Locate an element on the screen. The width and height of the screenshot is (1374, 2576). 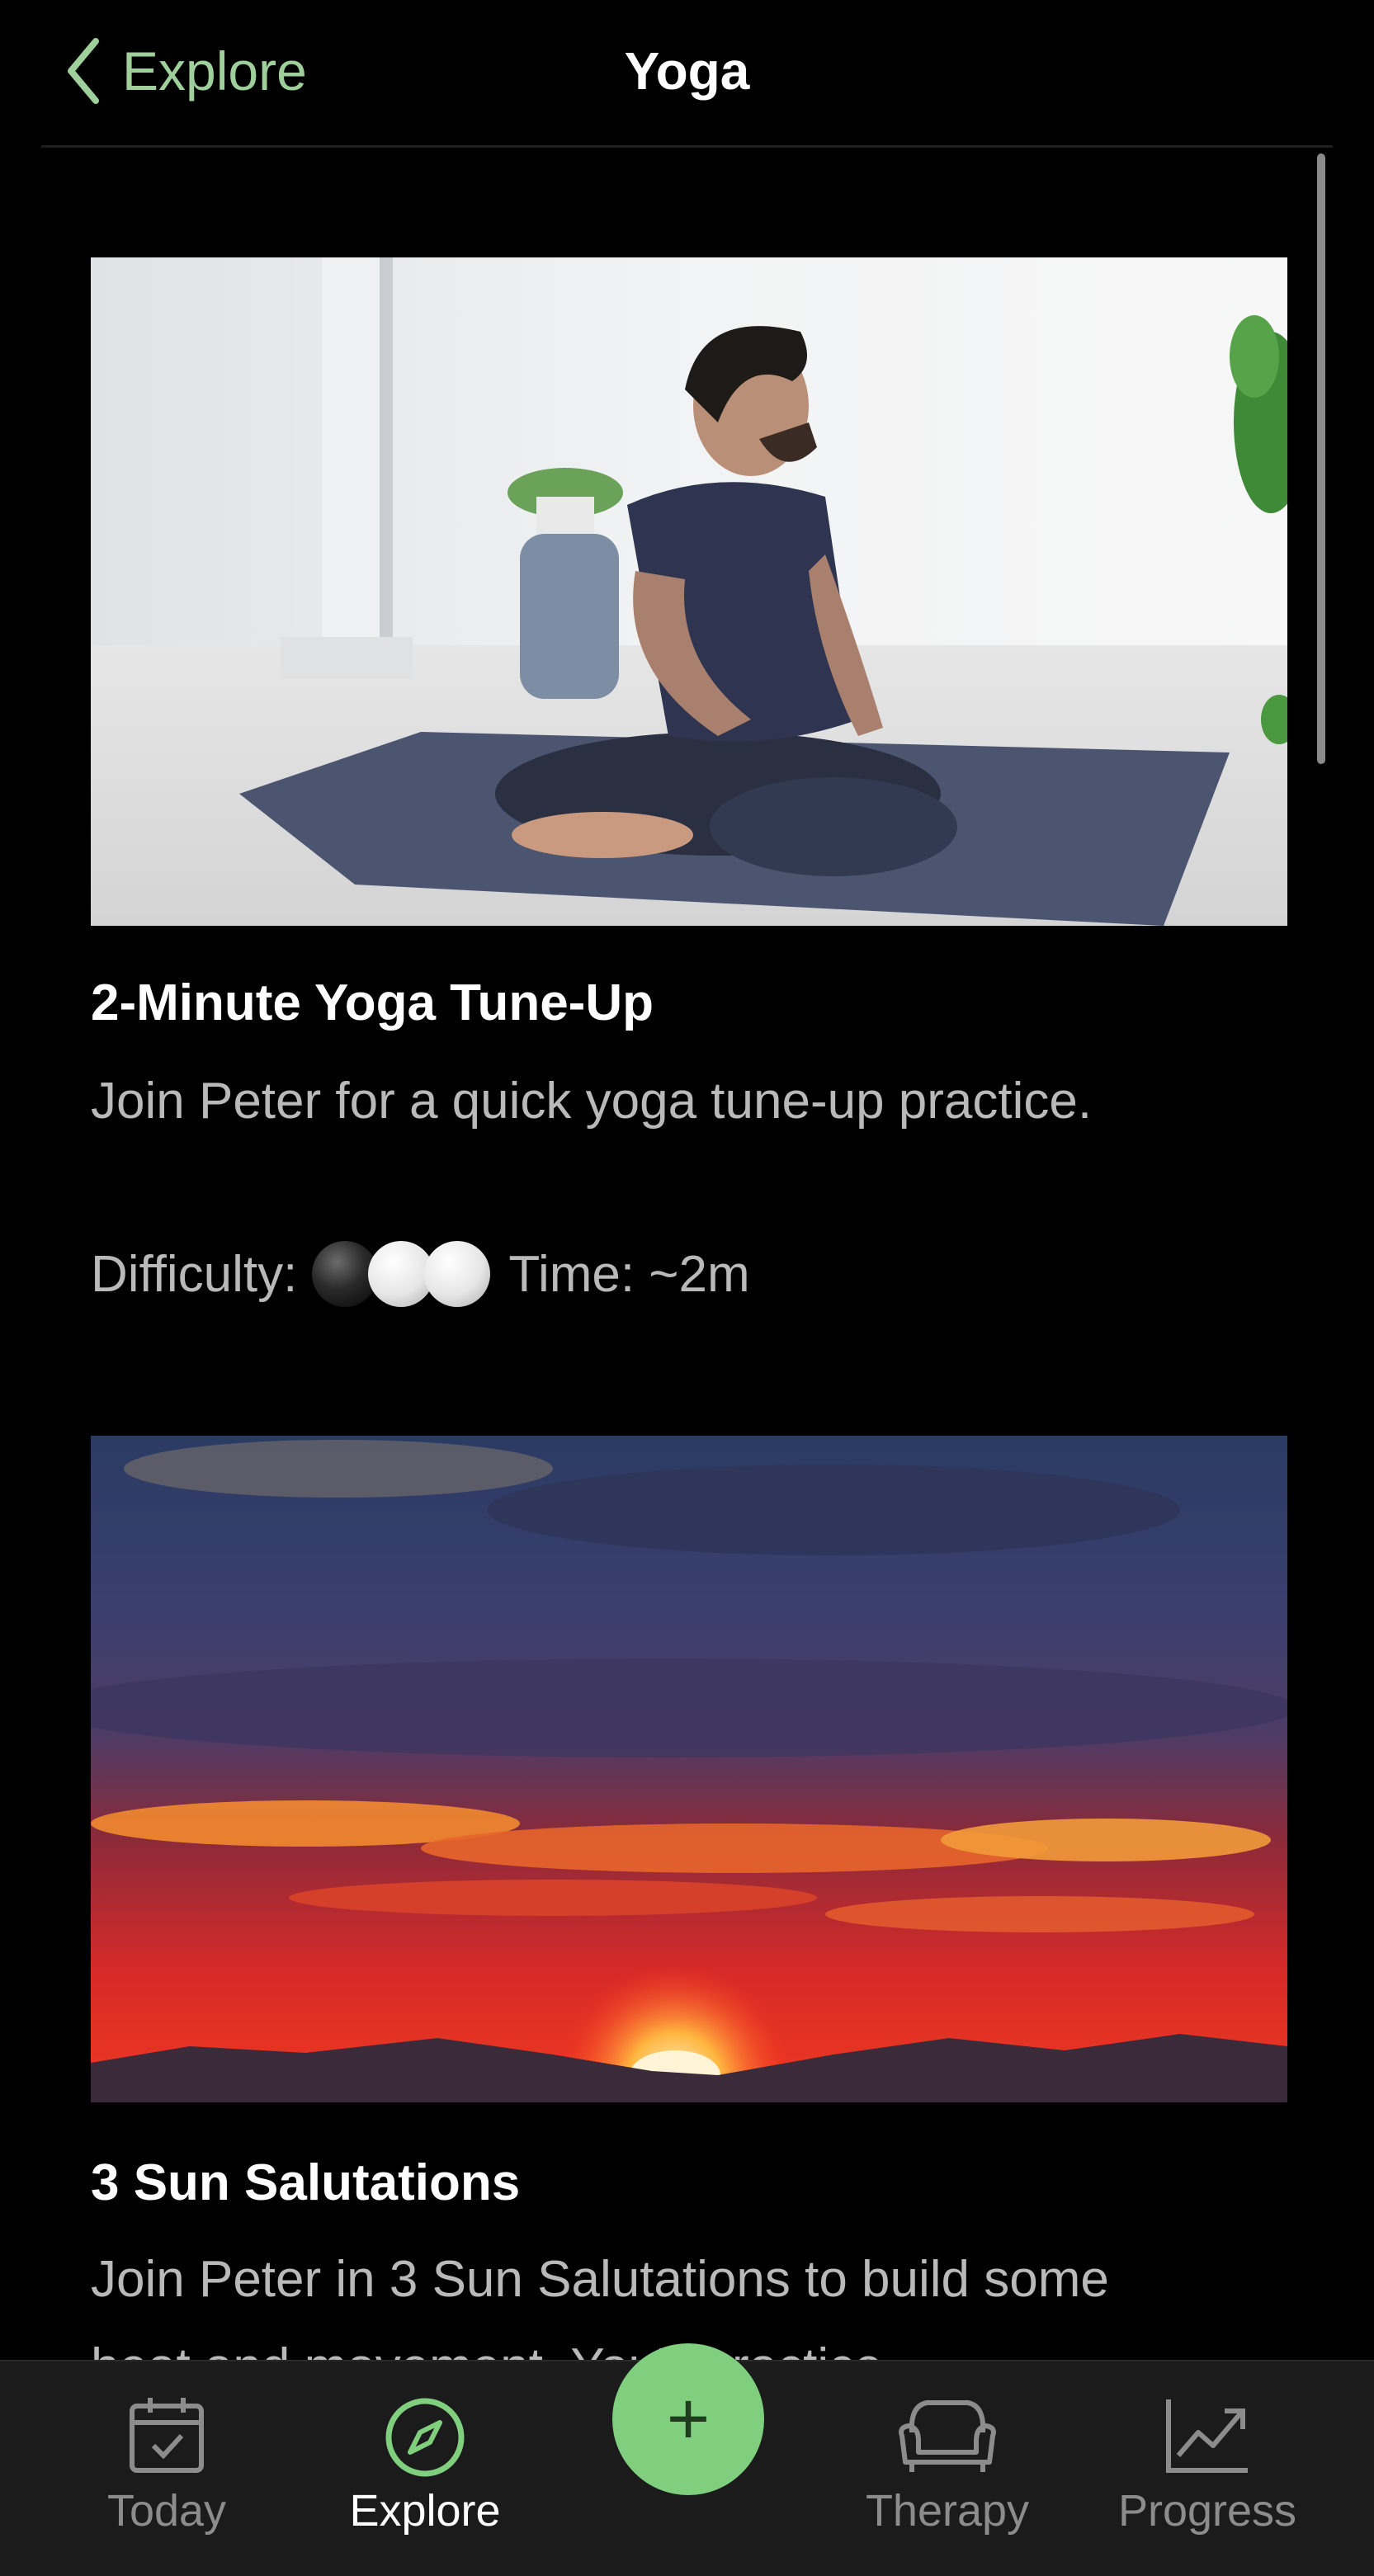
card-title: 3 Sun Salutations is located at coordinates (305, 2183).